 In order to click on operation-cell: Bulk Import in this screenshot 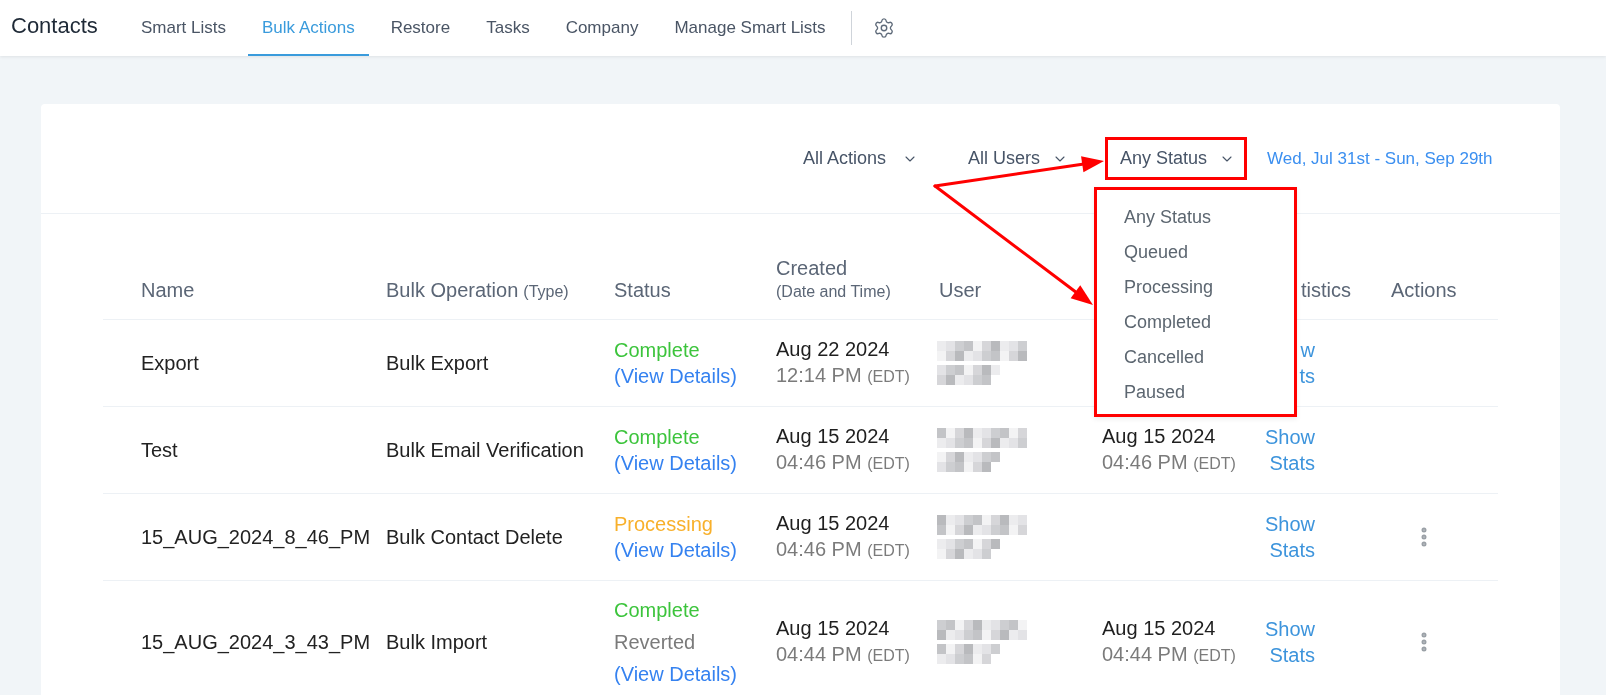, I will do `click(437, 642)`.